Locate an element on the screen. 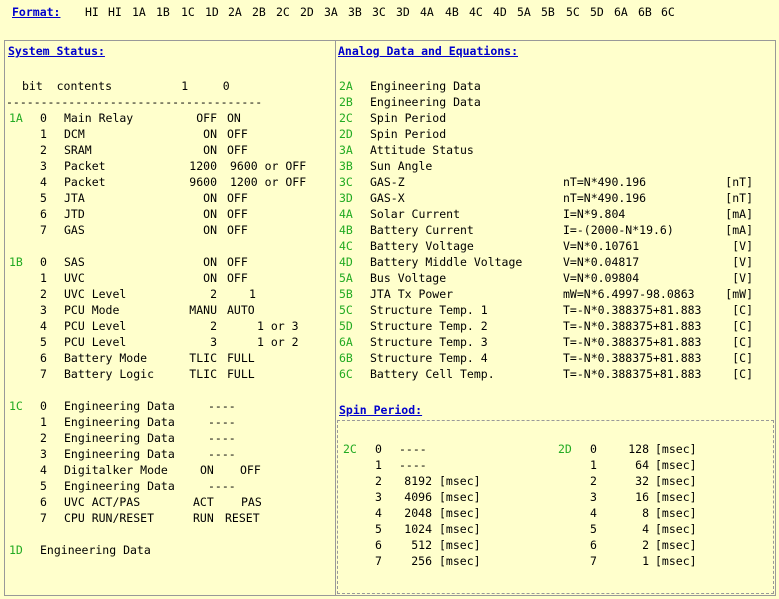  format-item: 1C is located at coordinates (188, 12).